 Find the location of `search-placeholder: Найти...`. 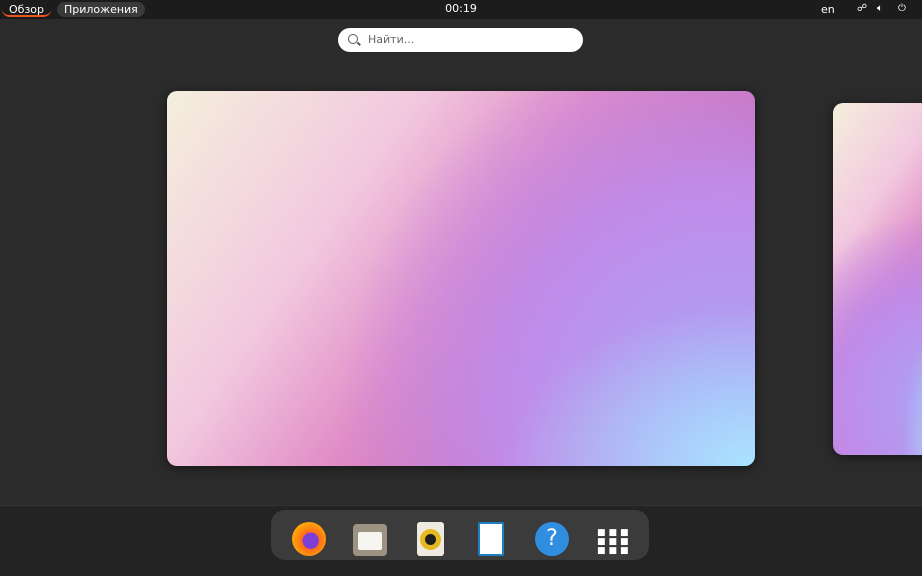

search-placeholder: Найти... is located at coordinates (391, 39).